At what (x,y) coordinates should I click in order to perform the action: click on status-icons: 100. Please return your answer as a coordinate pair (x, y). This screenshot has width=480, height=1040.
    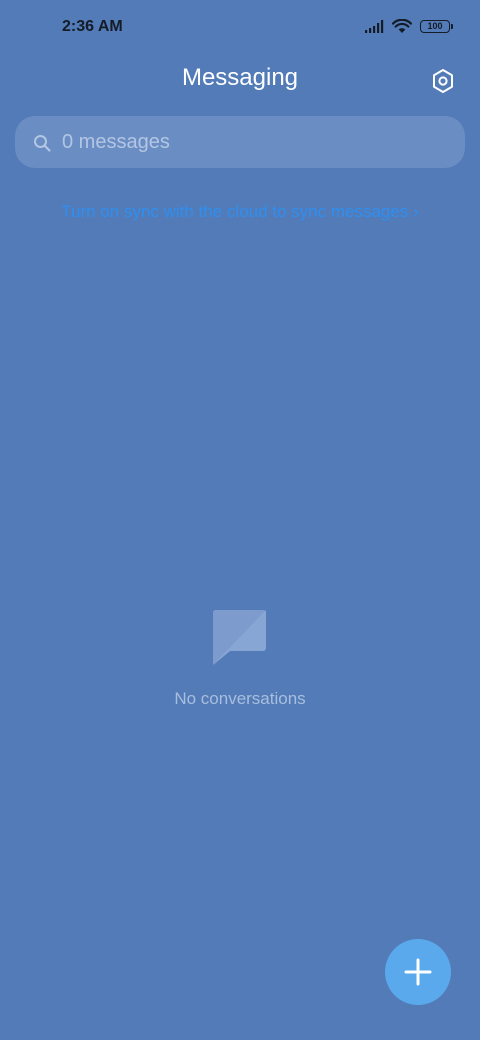
    Looking at the image, I should click on (408, 26).